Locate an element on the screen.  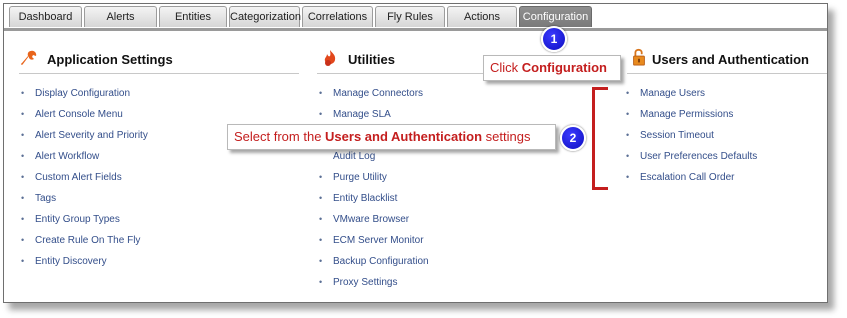
link-backup-configuration: Backup Configuration is located at coordinates (381, 261).